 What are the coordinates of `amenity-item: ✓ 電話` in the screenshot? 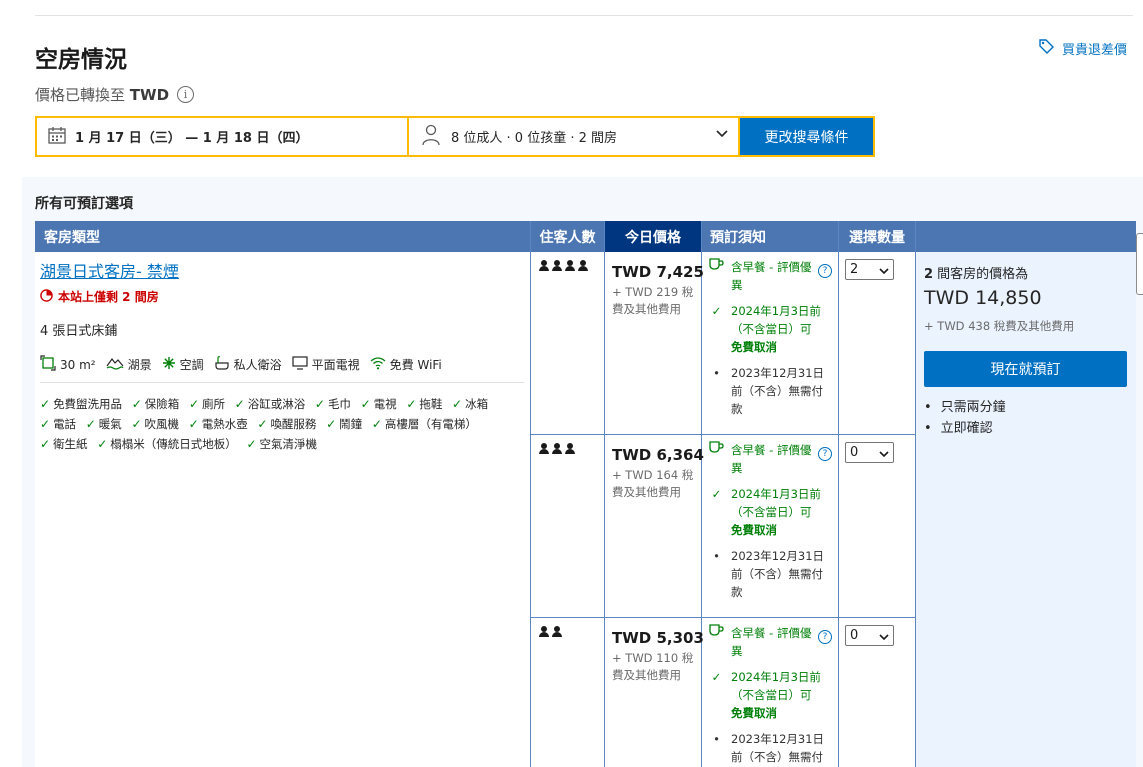 It's located at (58, 424).